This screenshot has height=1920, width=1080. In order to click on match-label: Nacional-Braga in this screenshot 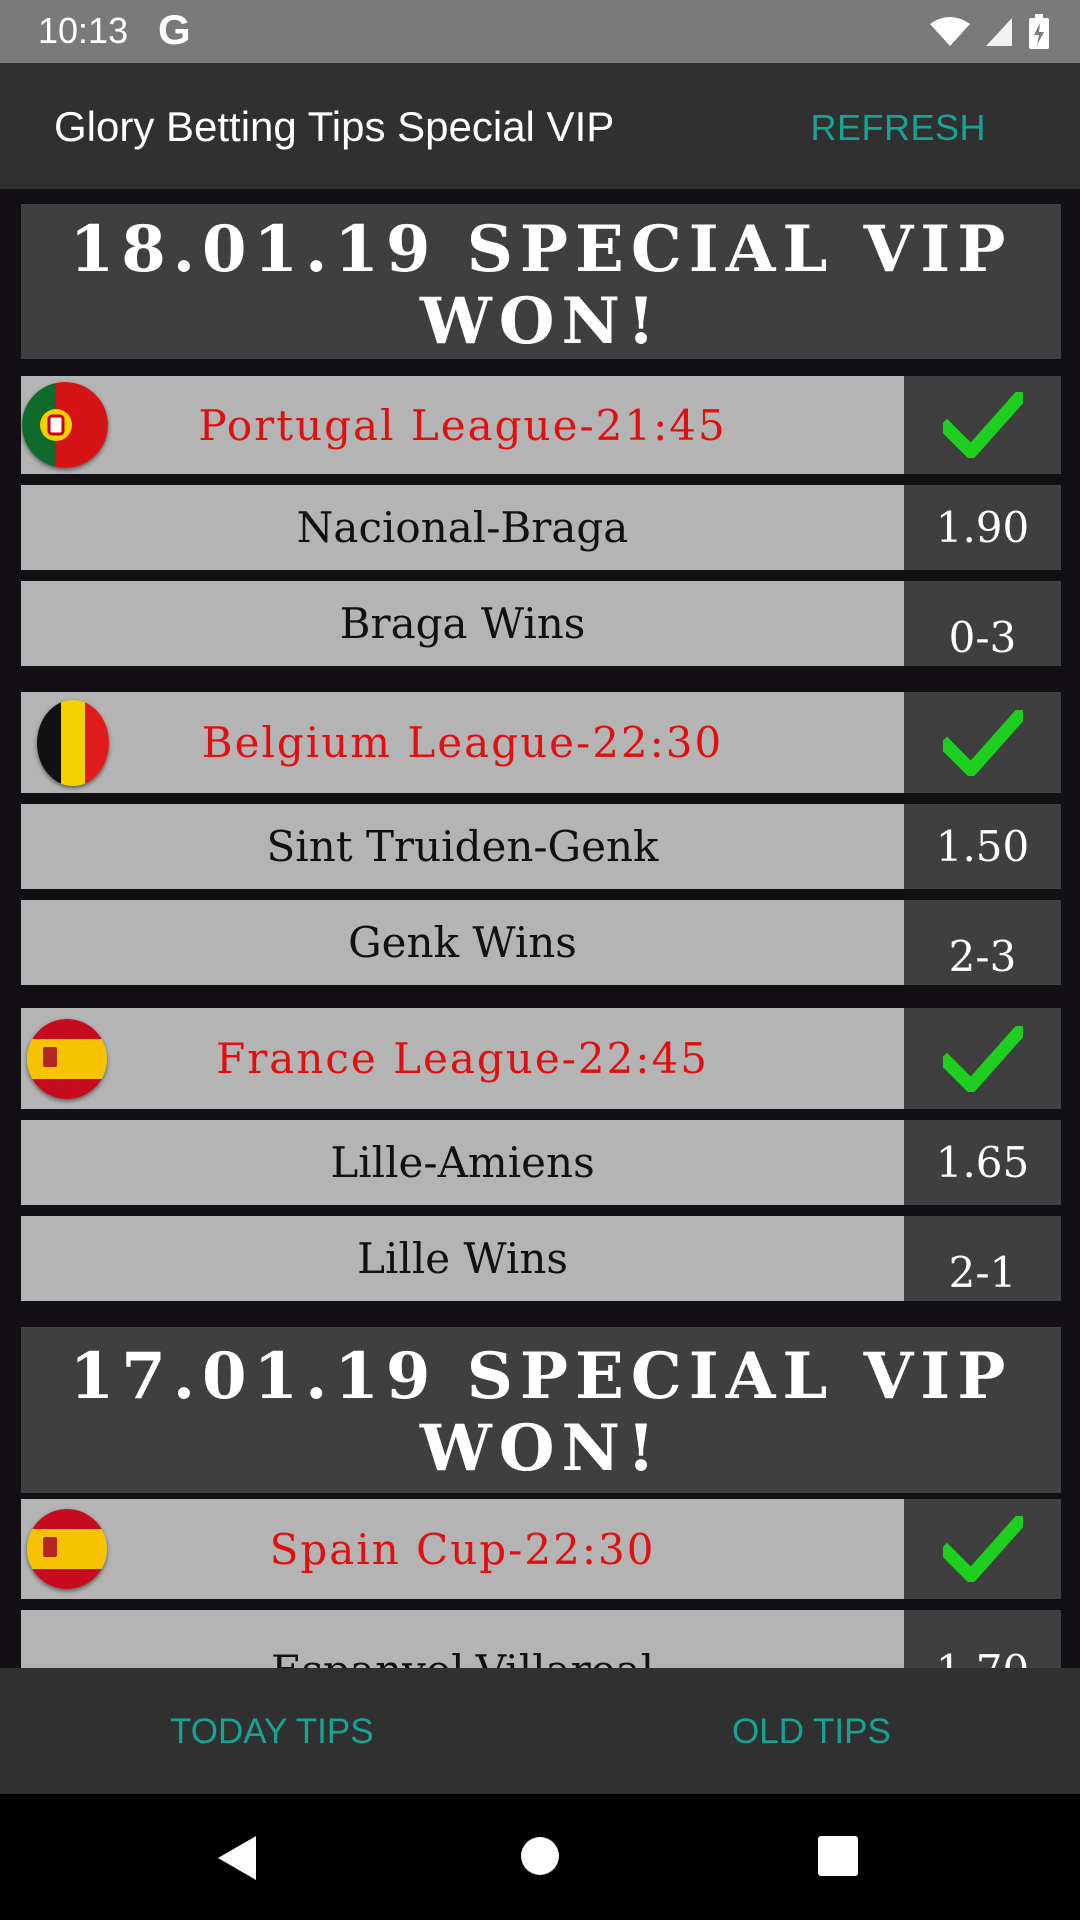, I will do `click(462, 527)`.